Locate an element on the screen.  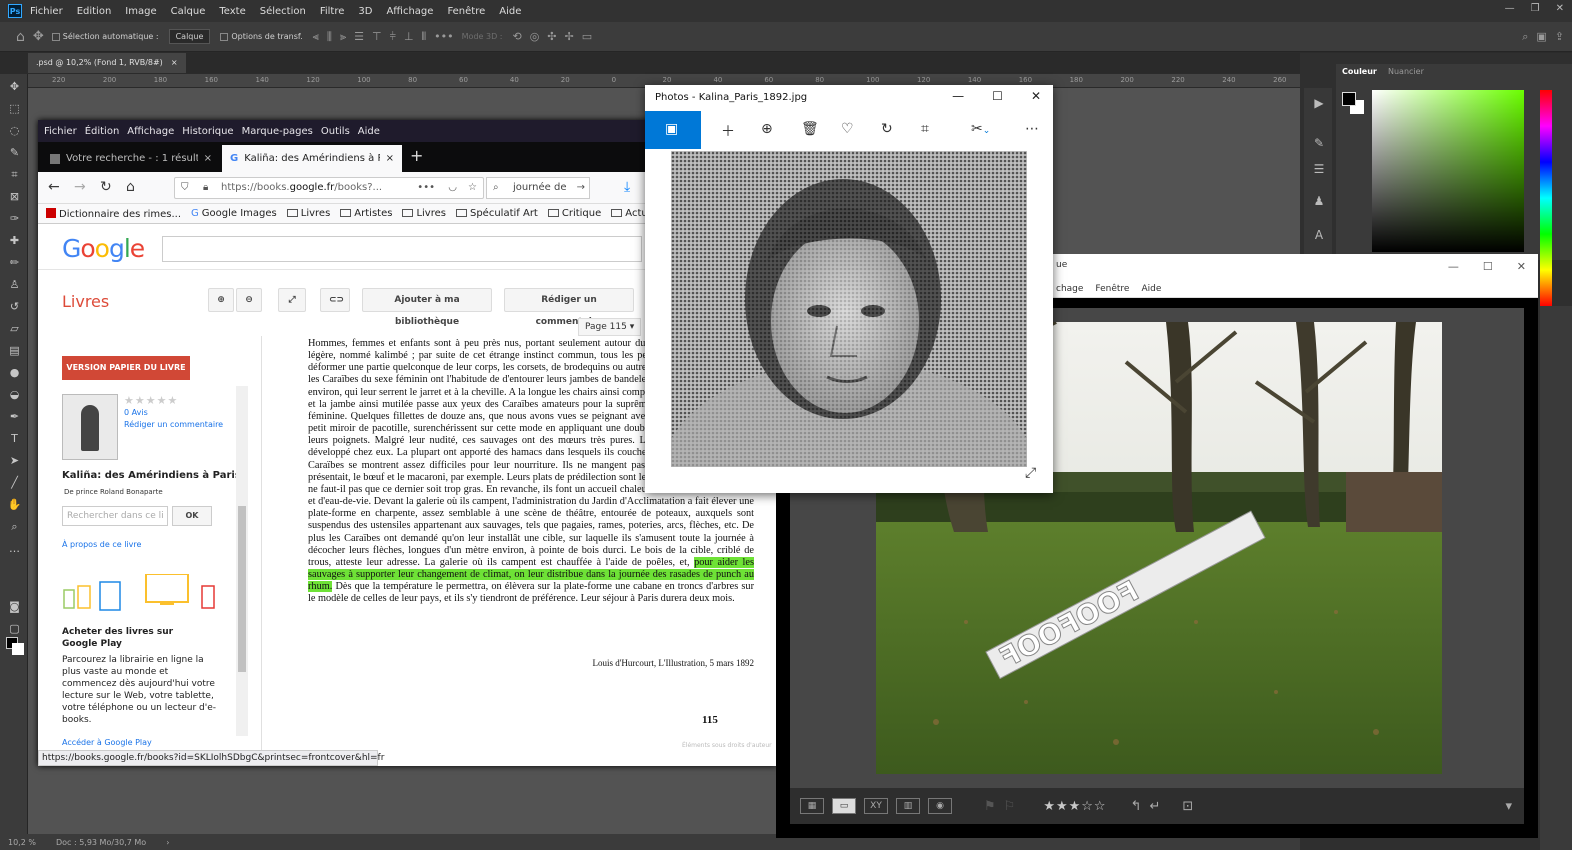
ff-menu-fichier: Fichier is located at coordinates (60, 131).